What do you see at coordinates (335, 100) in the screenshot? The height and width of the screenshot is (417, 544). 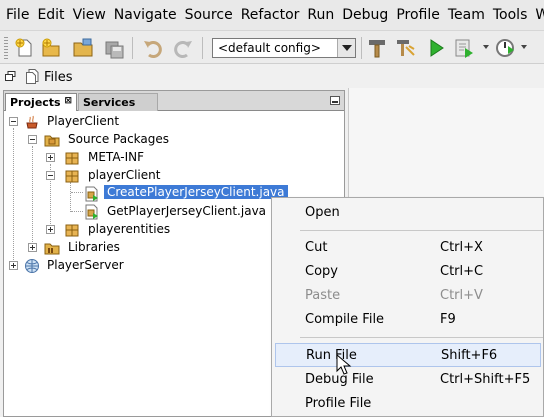 I see `minimize-icon` at bounding box center [335, 100].